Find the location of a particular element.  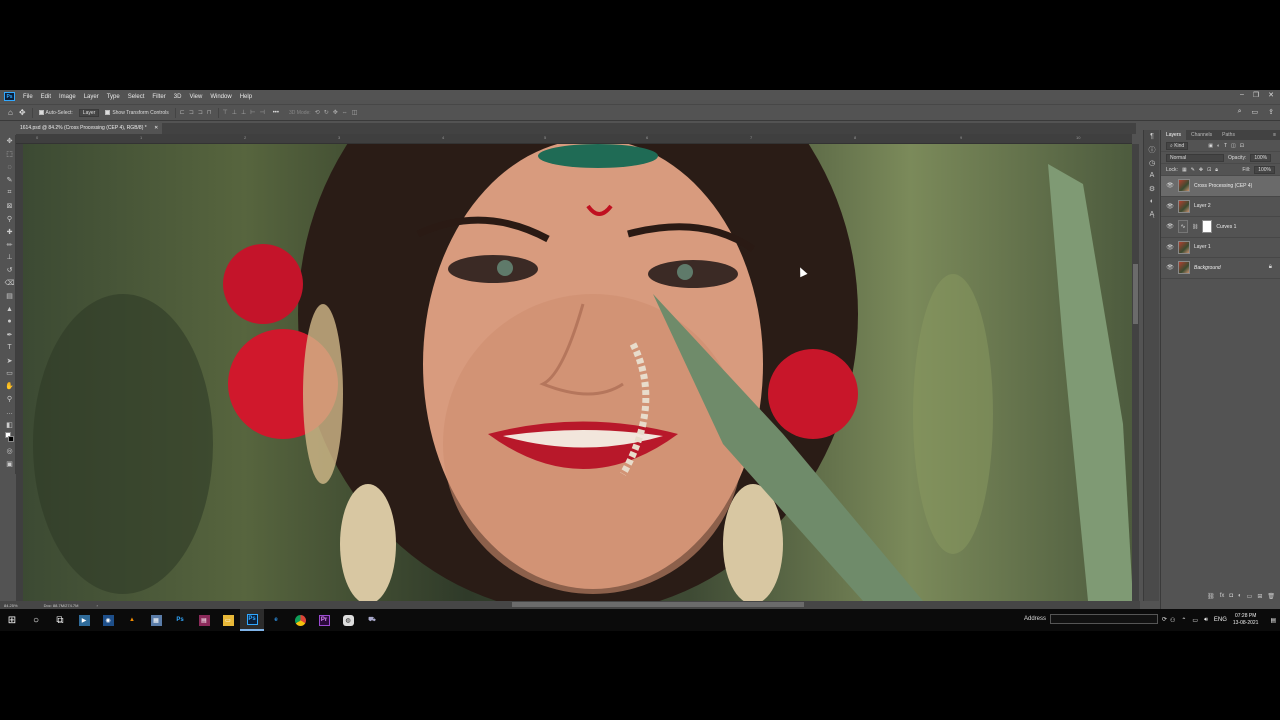

align-left-icon: ⊏ is located at coordinates (182, 112).